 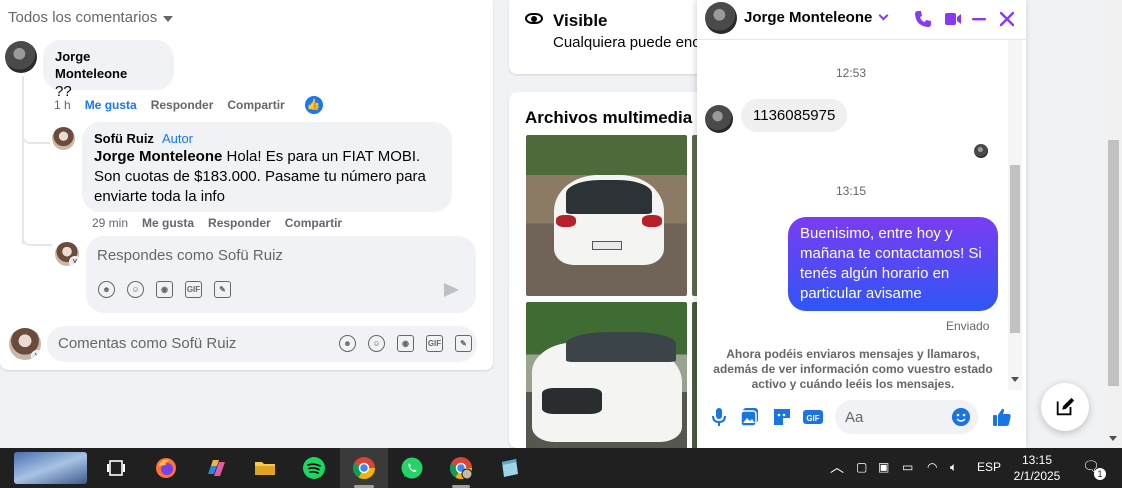 I want to click on caret-down-icon, so click(x=168, y=18).